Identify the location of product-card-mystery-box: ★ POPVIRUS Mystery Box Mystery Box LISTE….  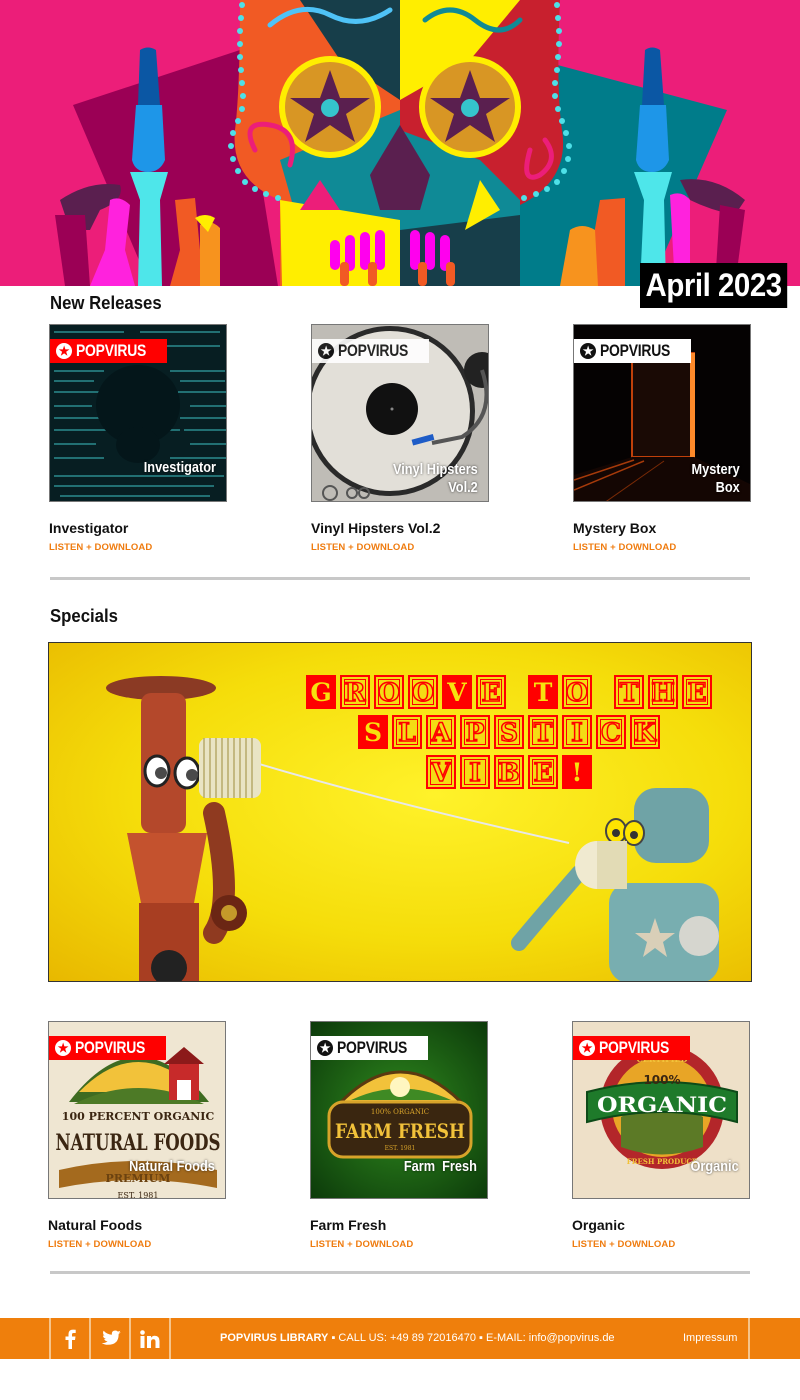
(663, 438).